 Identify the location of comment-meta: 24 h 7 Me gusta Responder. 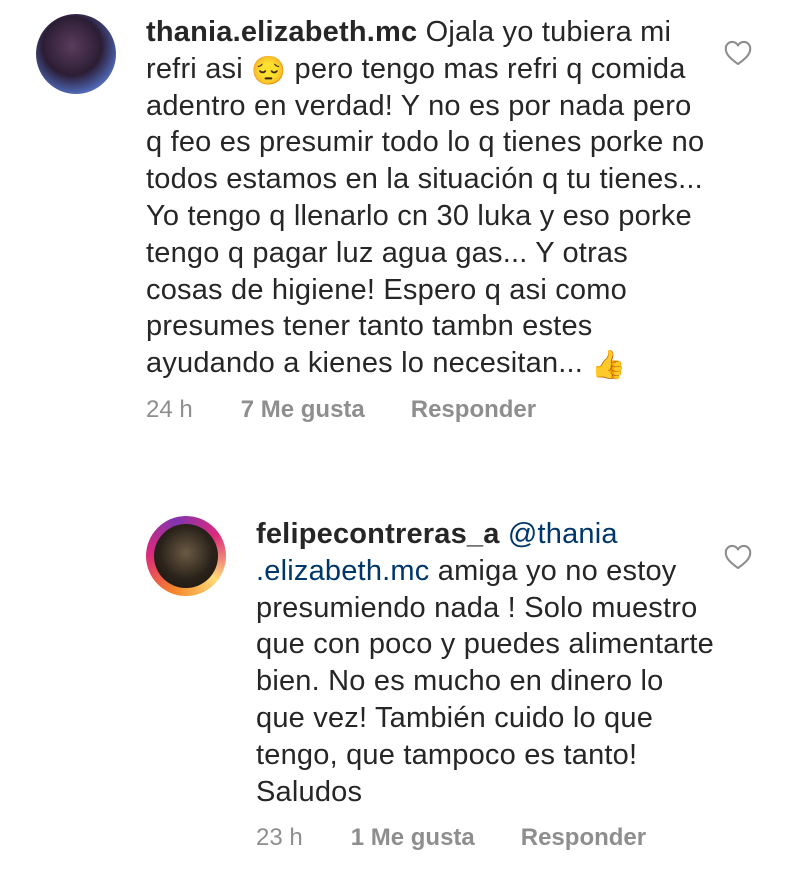
(426, 410).